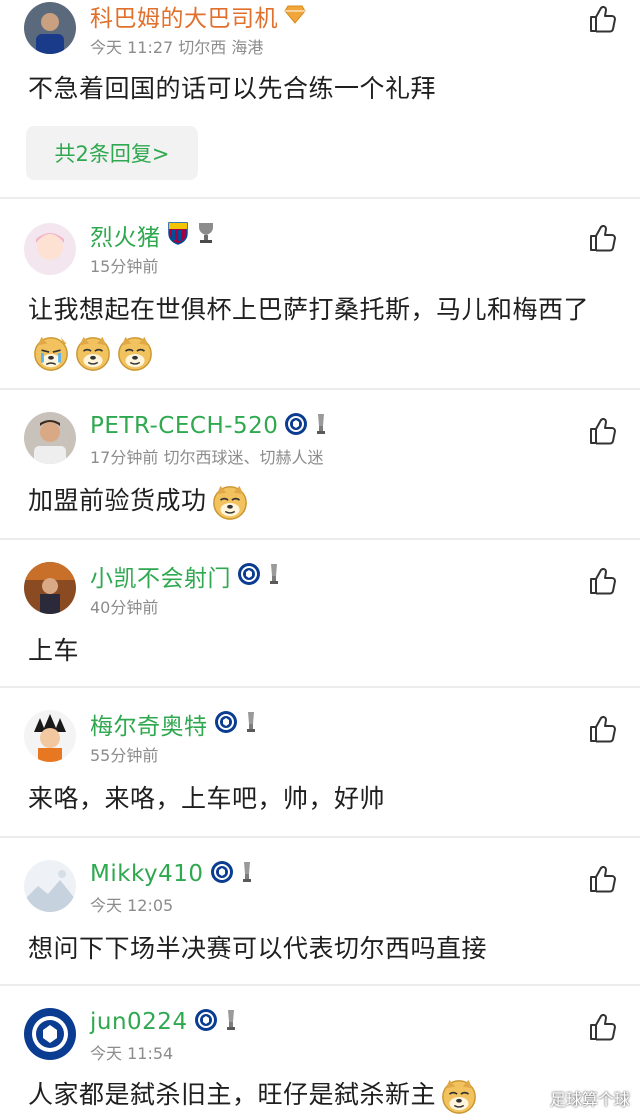 The height and width of the screenshot is (1116, 640). I want to click on username: 科巴姆的大巴司机, so click(184, 16).